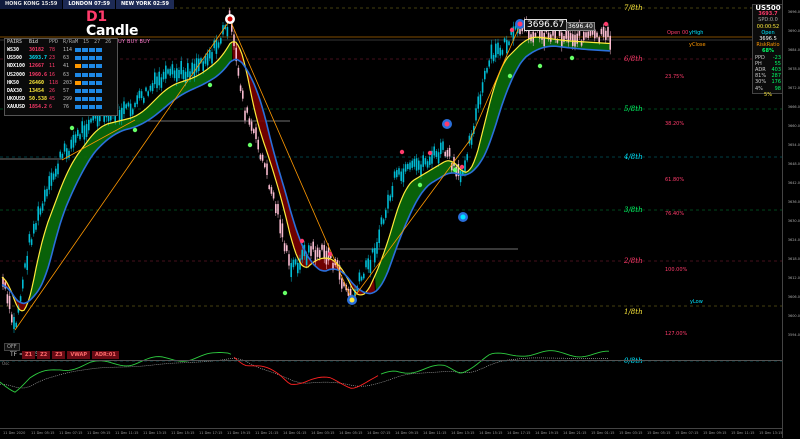  Describe the element at coordinates (79, 355) in the screenshot. I see `btn-vwap: VWAP` at that location.